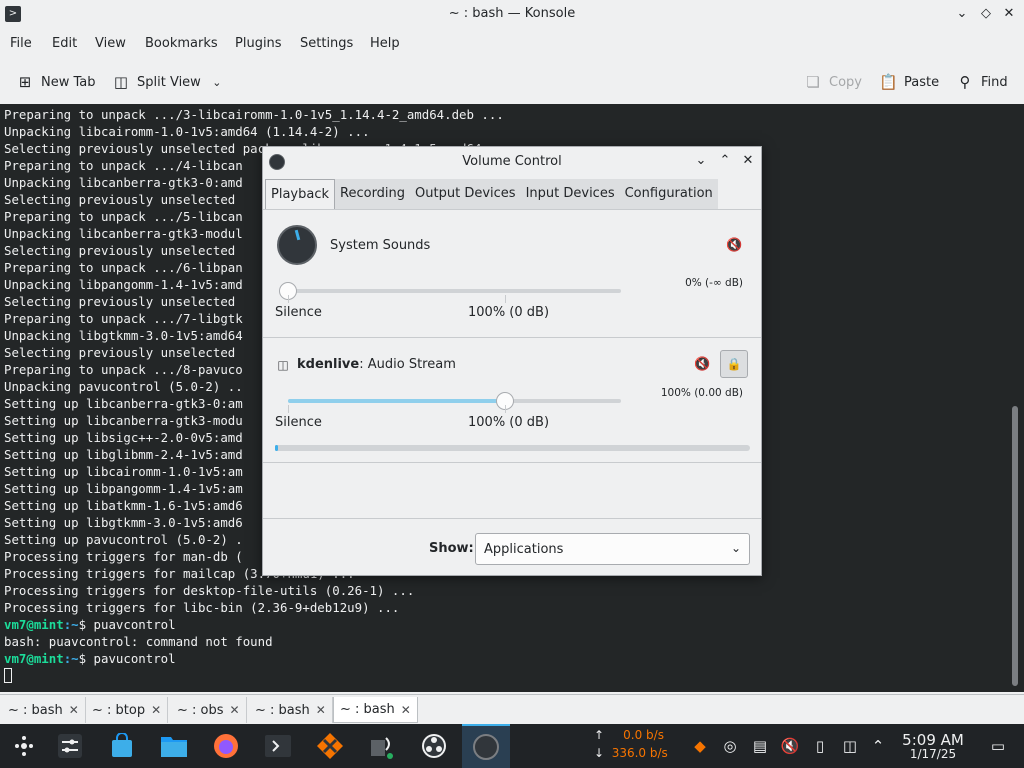  What do you see at coordinates (258, 43) in the screenshot?
I see `menu-plugins: Plugins` at bounding box center [258, 43].